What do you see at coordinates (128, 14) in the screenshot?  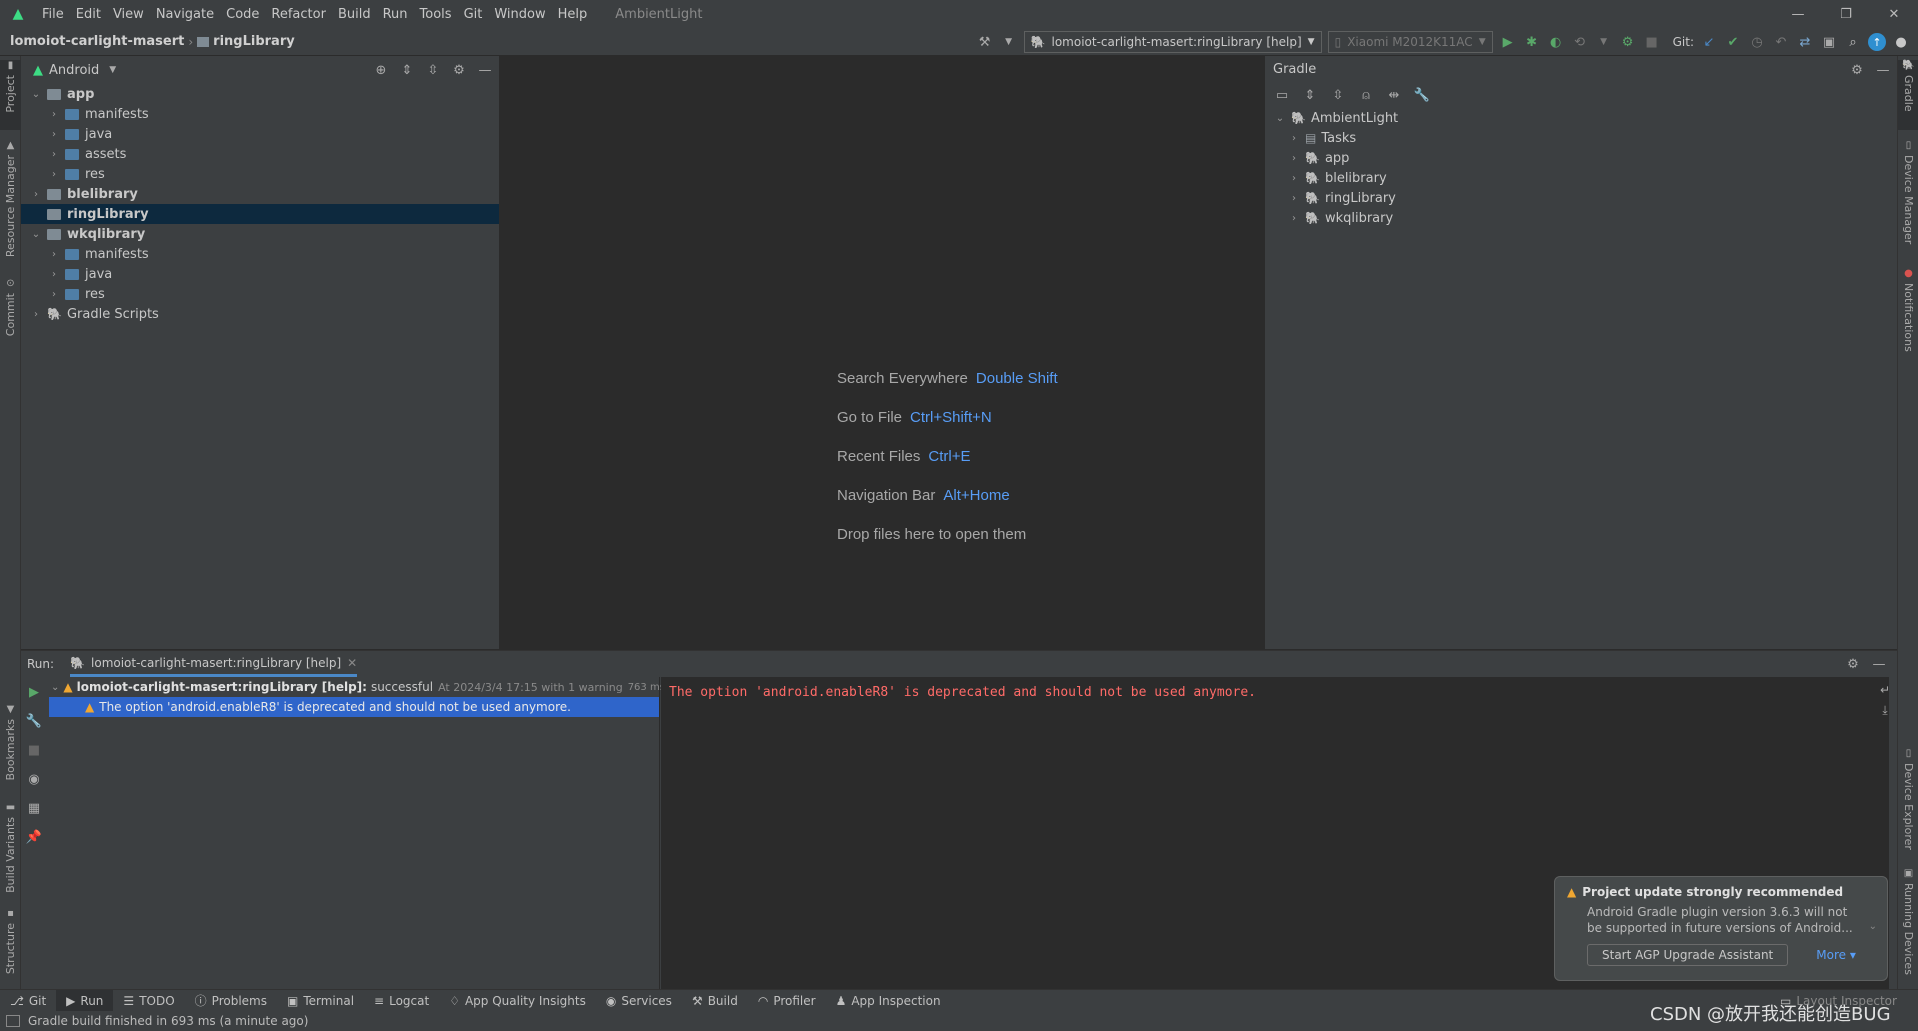 I see `menu-view: View` at bounding box center [128, 14].